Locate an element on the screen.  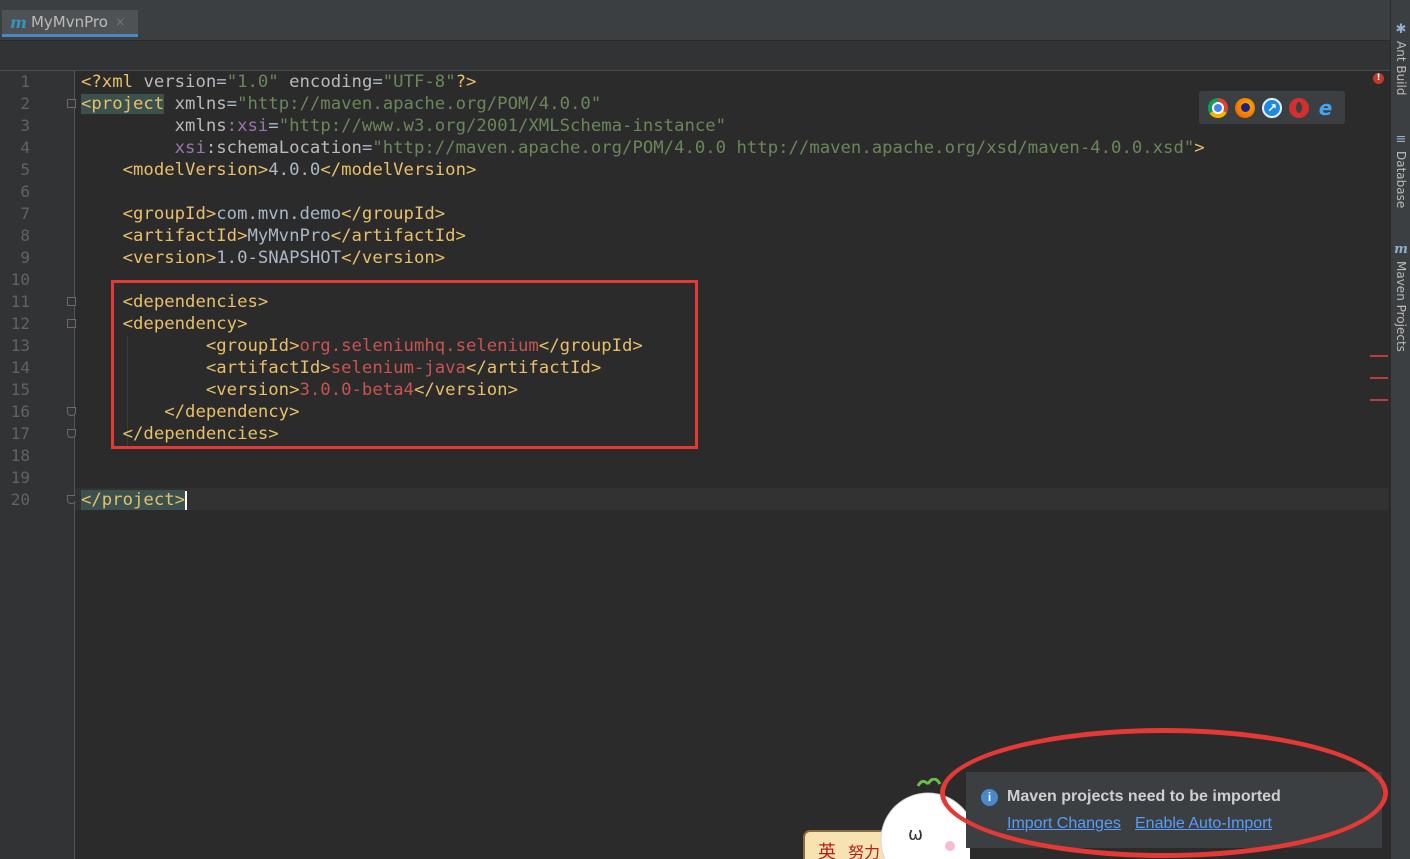
line-number: 15 is located at coordinates (20, 389).